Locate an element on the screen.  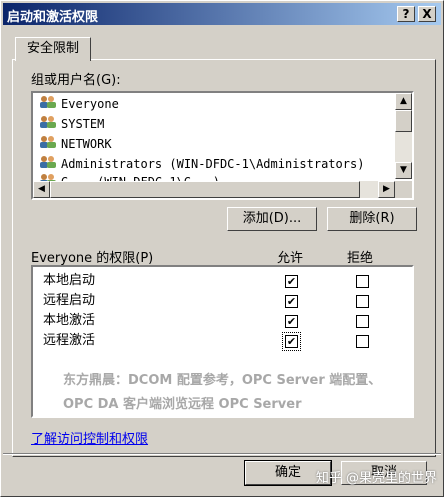
horizontal-scrollbar: ◀ ▶ is located at coordinates (214, 189).